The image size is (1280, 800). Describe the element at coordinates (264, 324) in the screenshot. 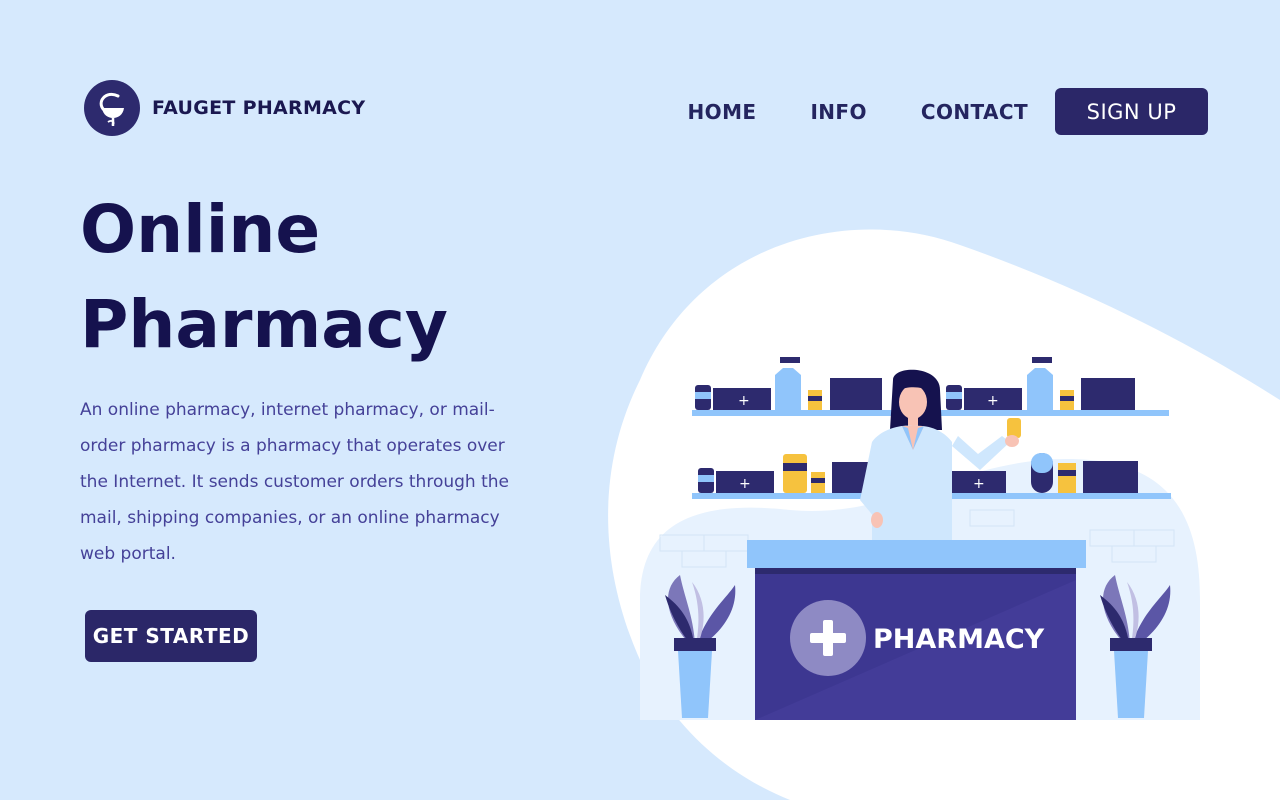

I see `title-line-2: Pharmacy` at that location.